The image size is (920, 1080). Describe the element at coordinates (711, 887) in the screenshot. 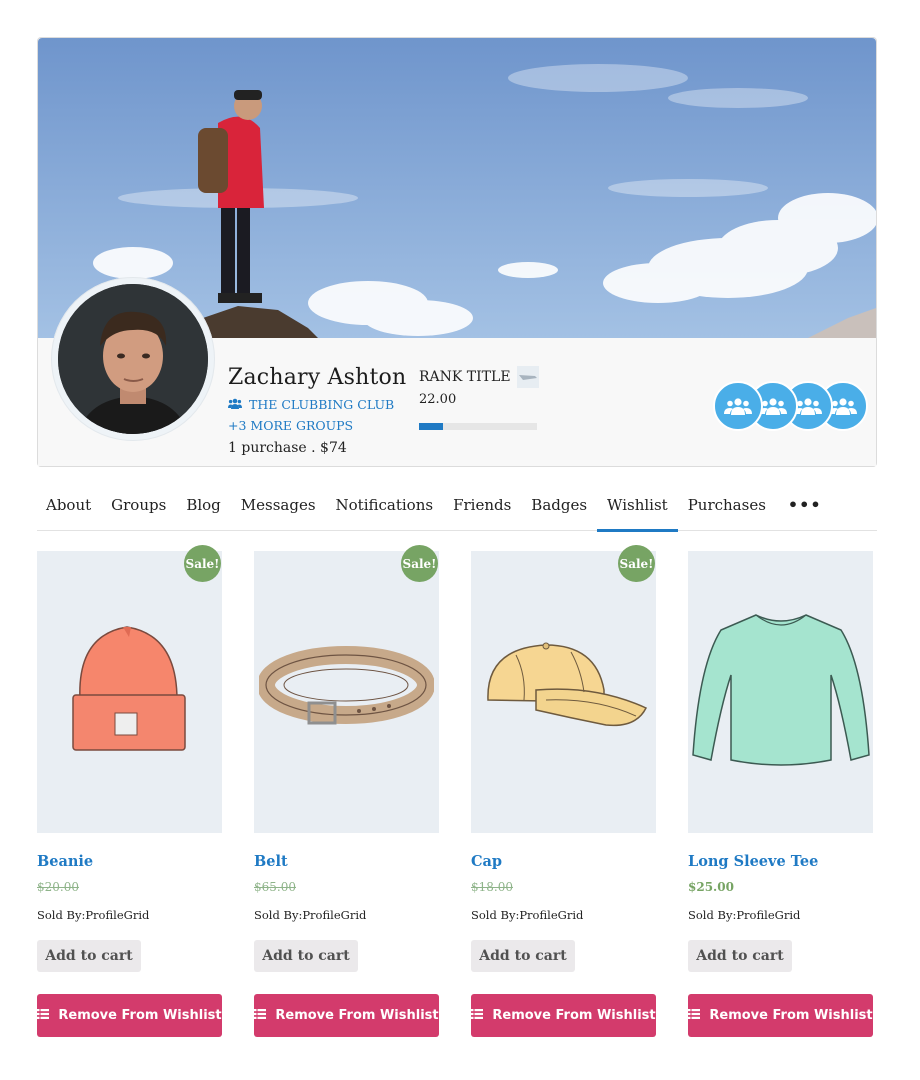

I see `product-price: $25.00` at that location.